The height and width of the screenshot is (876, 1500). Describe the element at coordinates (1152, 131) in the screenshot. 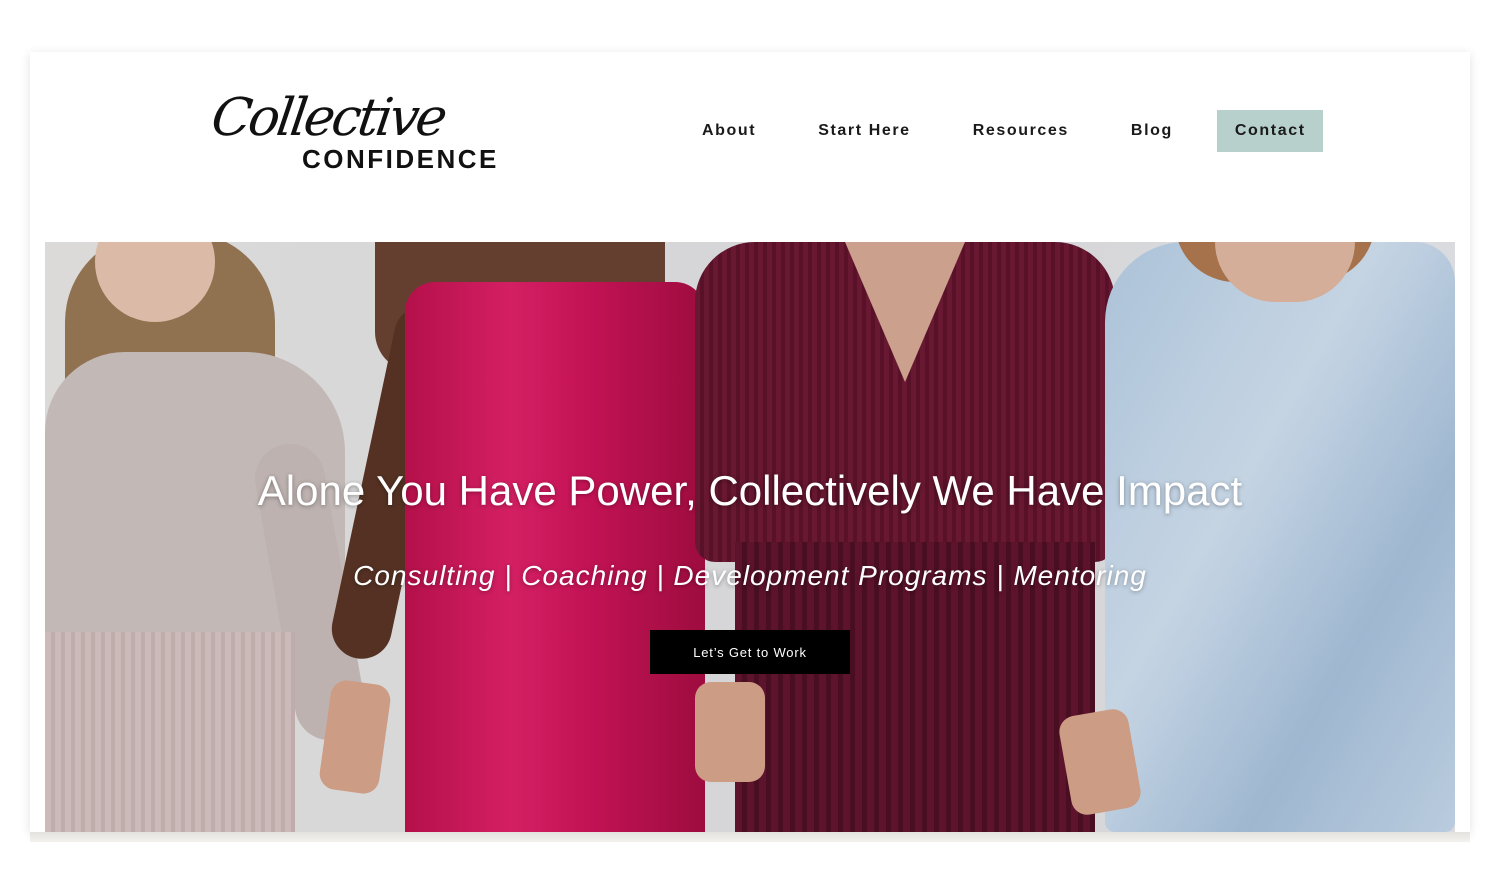

I see `nav-link-blog: Blog` at that location.